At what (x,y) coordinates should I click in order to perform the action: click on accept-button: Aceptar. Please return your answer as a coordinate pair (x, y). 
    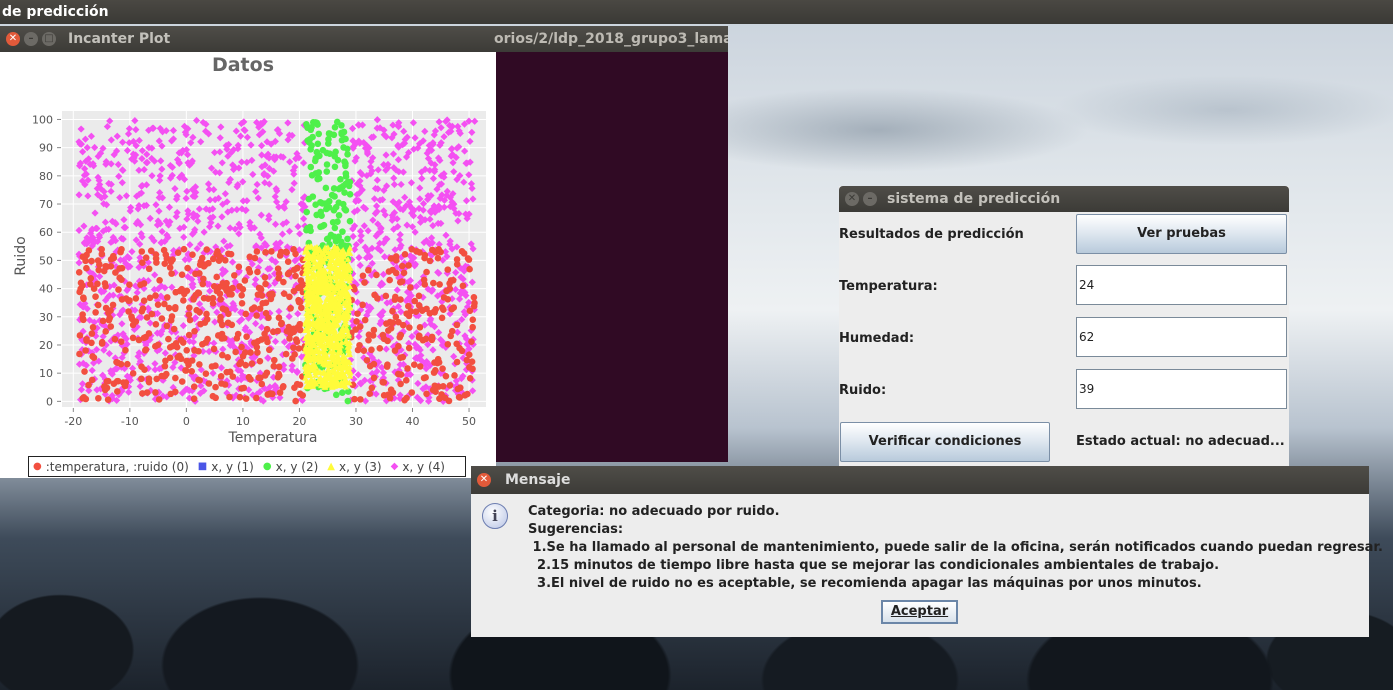
    Looking at the image, I should click on (919, 612).